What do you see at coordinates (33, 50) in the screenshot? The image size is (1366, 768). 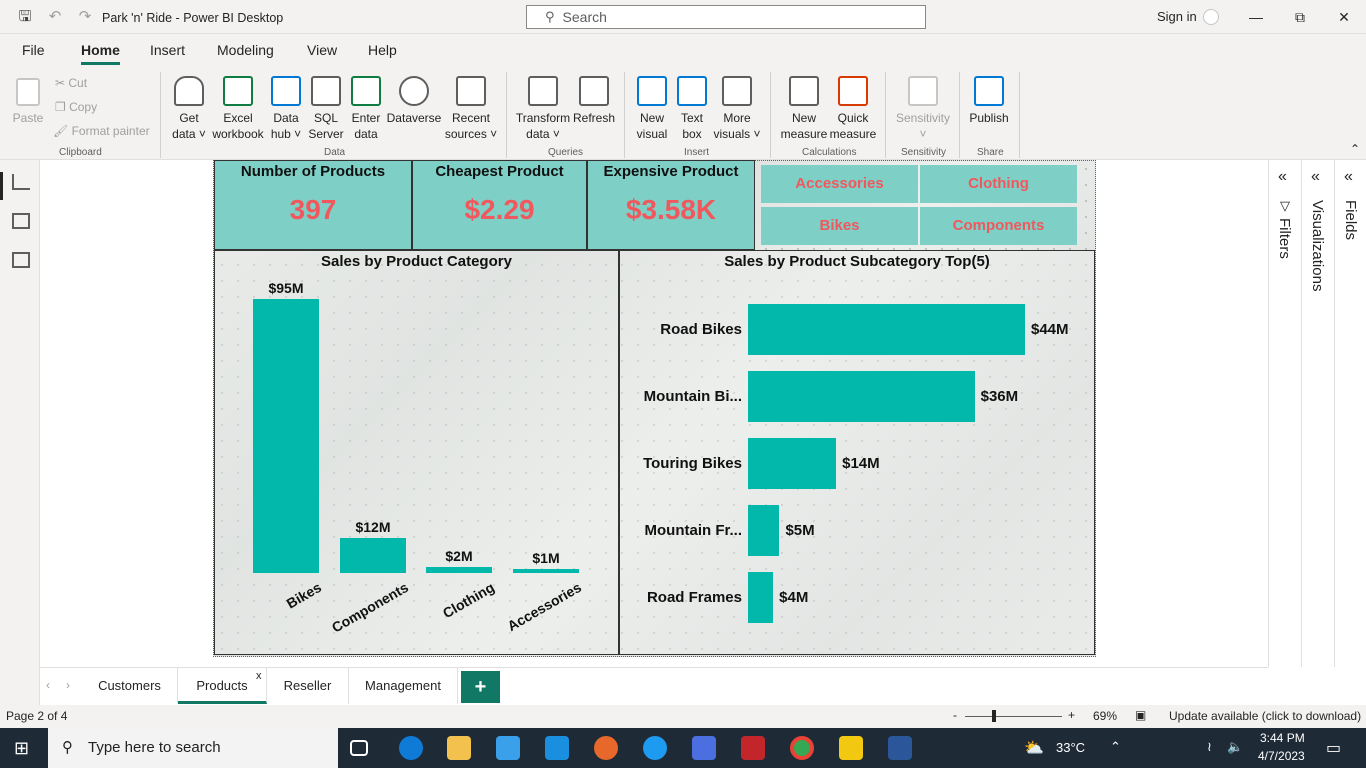 I see `menu-file: File` at bounding box center [33, 50].